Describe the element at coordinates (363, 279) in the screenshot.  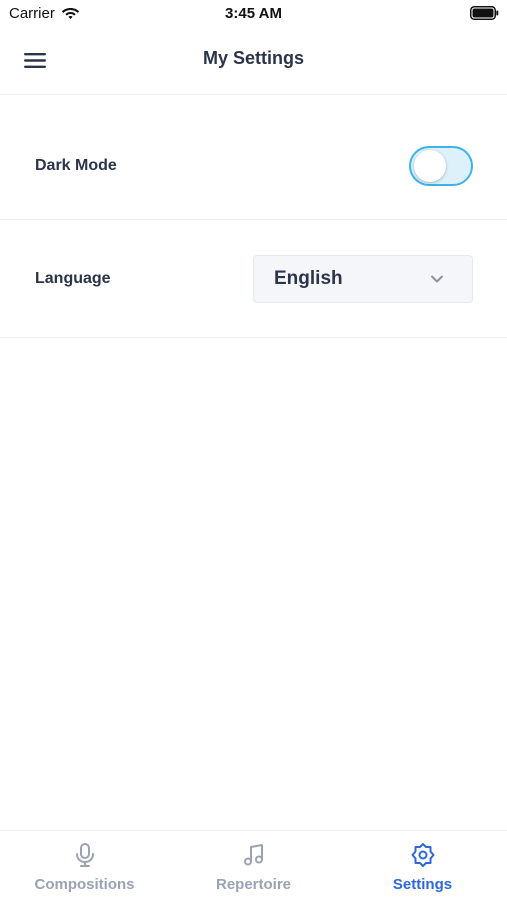
I see `language-select: English` at that location.